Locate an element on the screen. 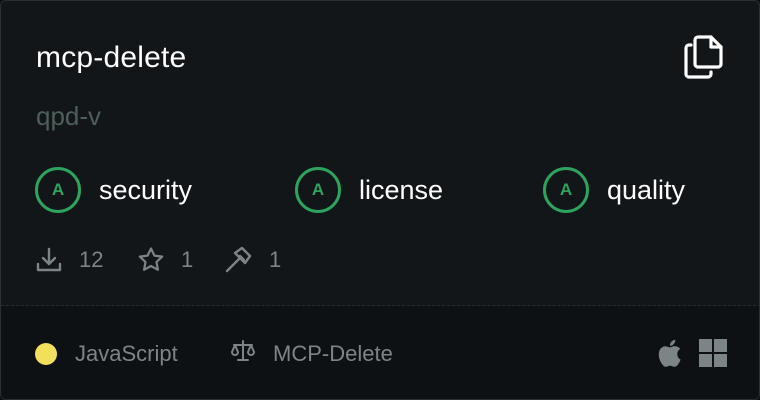 This screenshot has height=400, width=760. tools-stat: 1 is located at coordinates (252, 260).